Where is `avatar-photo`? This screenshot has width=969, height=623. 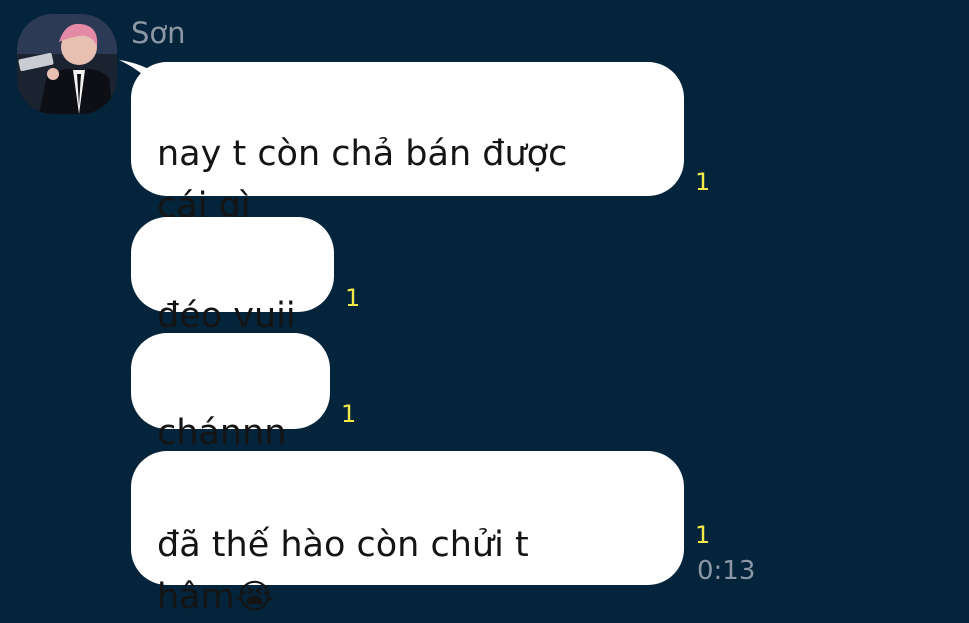
avatar-photo is located at coordinates (67, 64).